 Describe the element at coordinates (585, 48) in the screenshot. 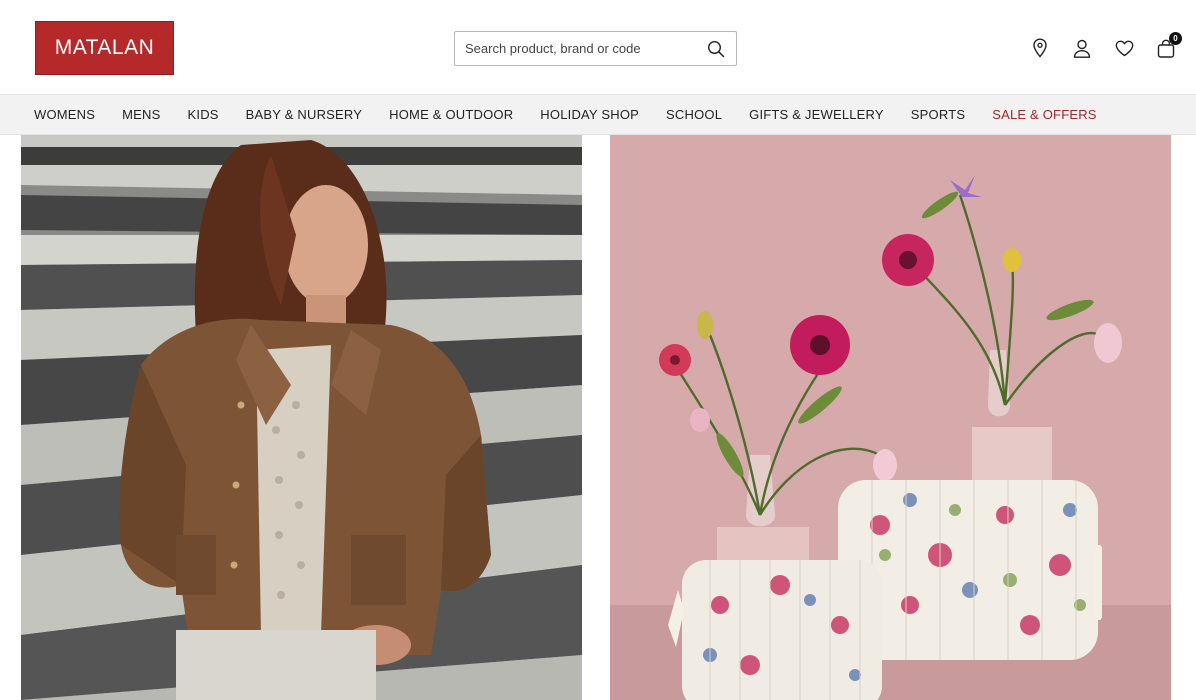

I see `search-input` at that location.